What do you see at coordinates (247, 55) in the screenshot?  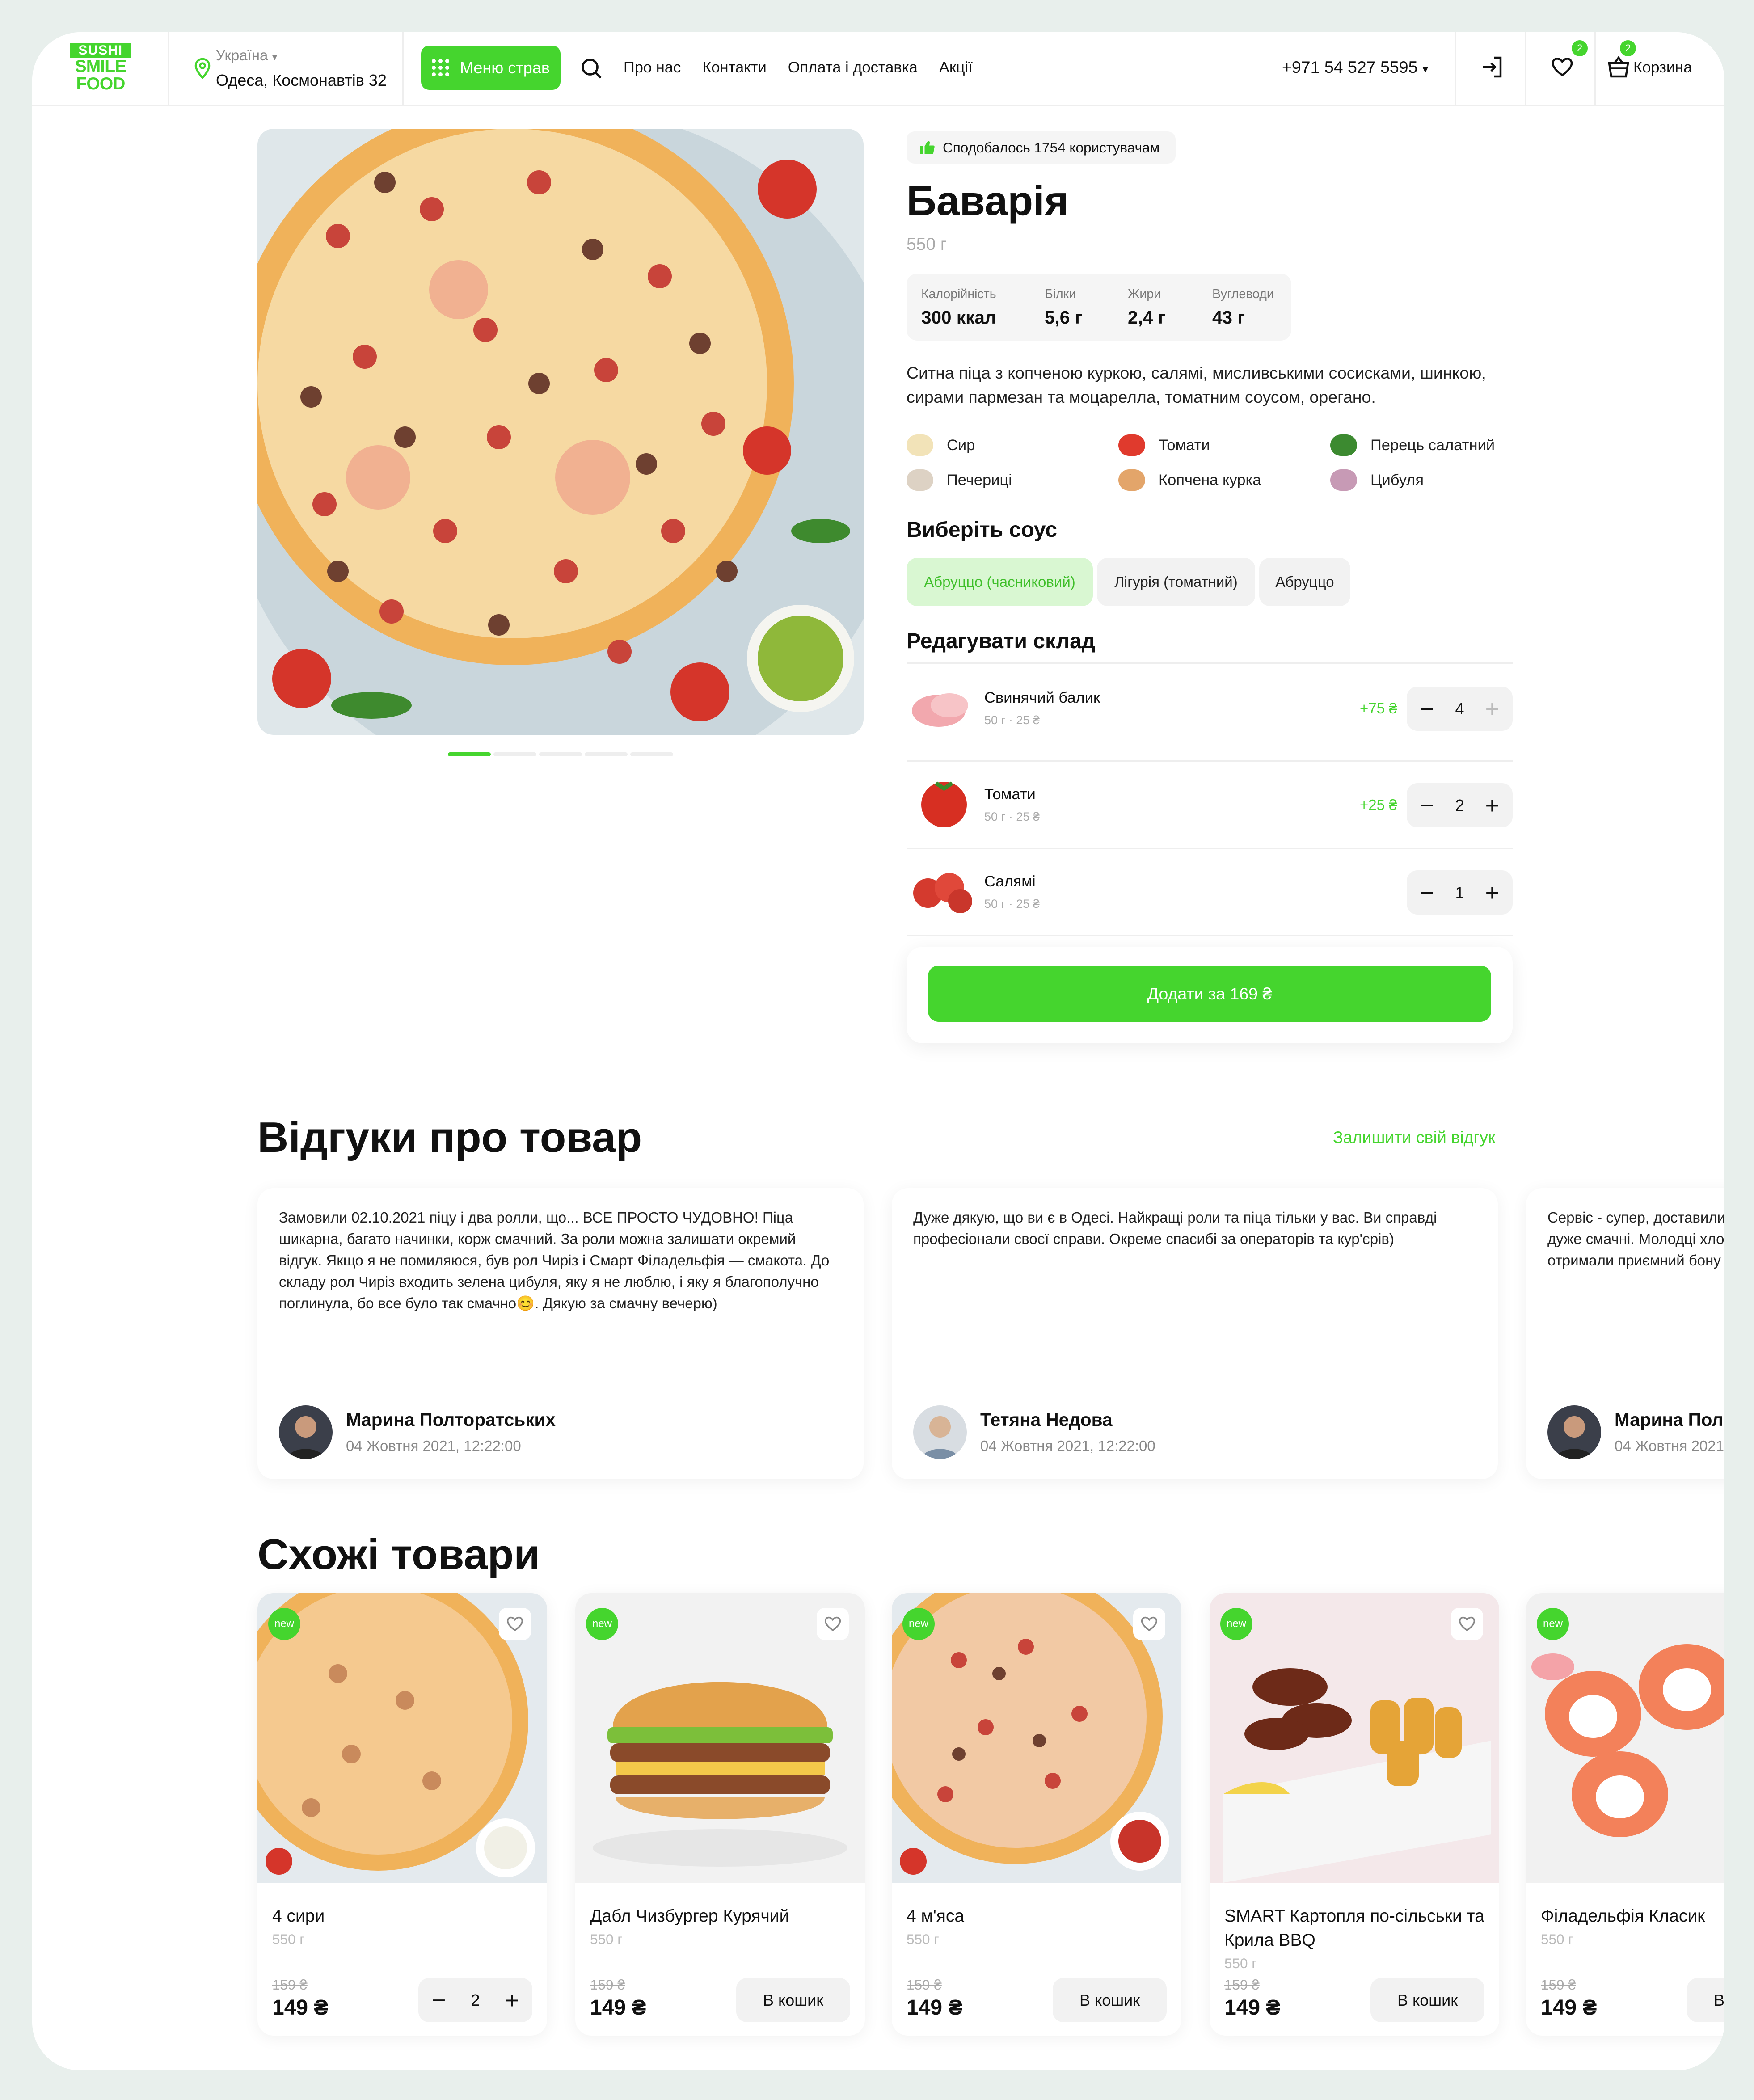 I see `country-select: Україна ▾` at bounding box center [247, 55].